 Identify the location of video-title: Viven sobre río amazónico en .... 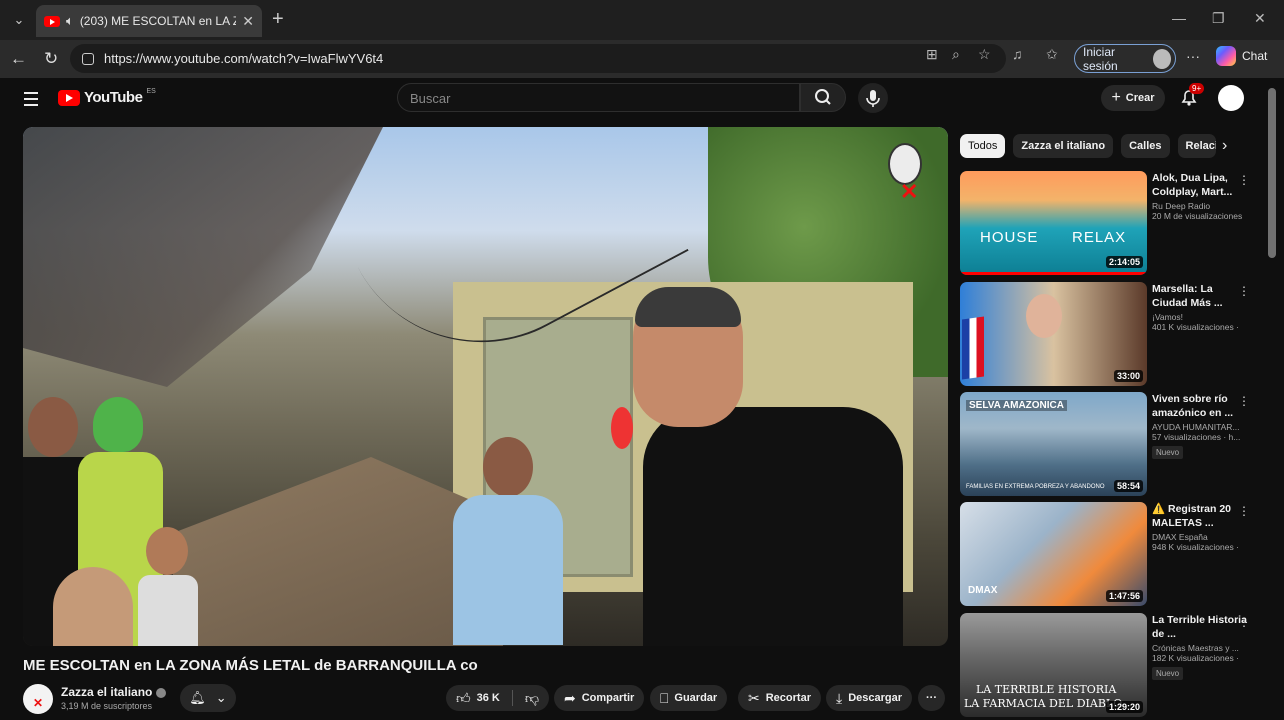
(1201, 406).